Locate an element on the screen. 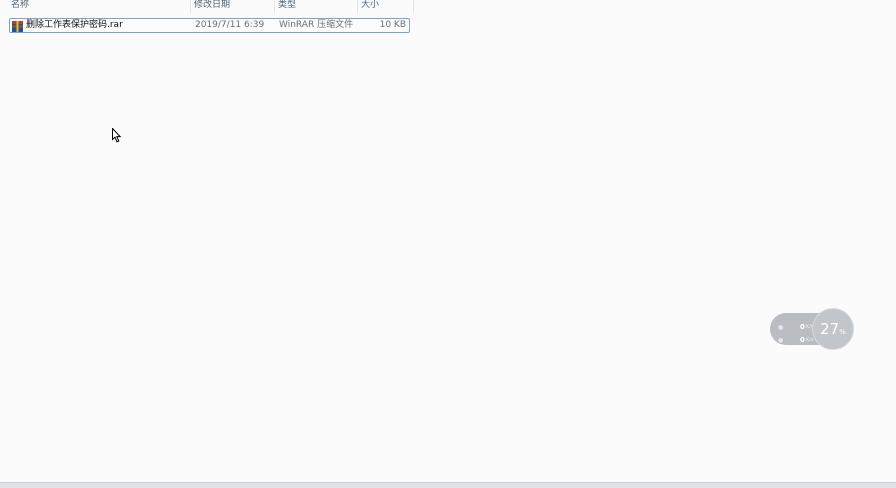 Image resolution: width=896 pixels, height=488 pixels. file-size: 10 KB is located at coordinates (392, 25).